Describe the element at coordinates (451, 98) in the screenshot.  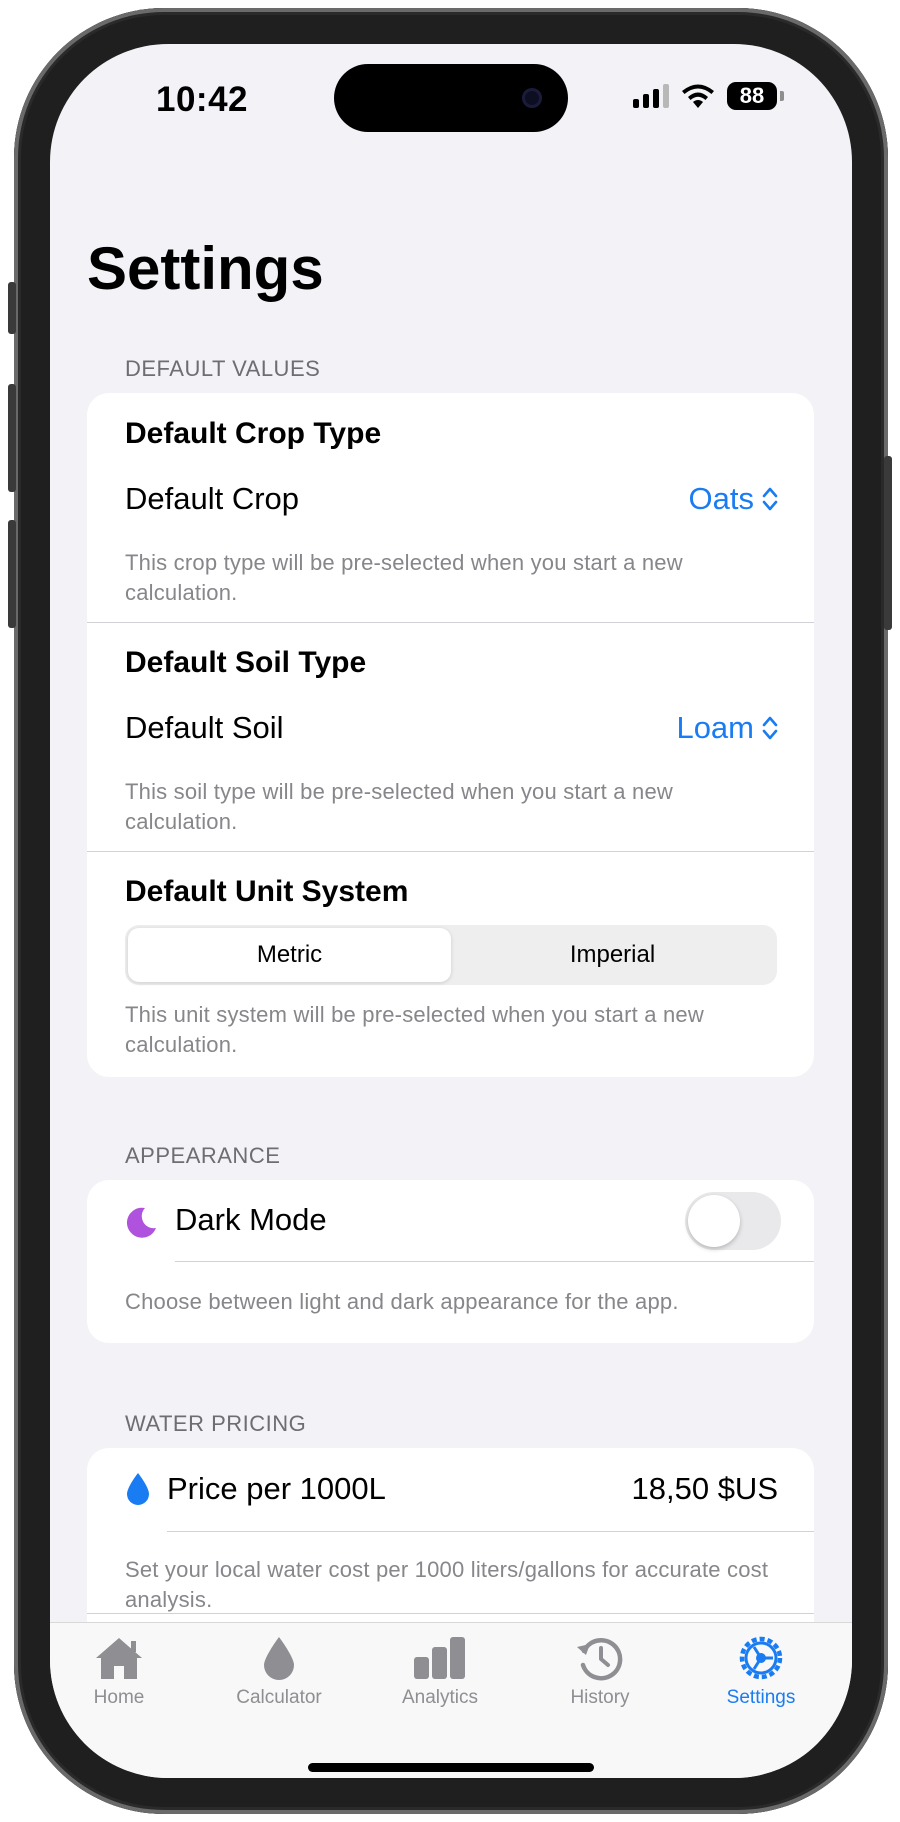
I see `dynamic-island` at that location.